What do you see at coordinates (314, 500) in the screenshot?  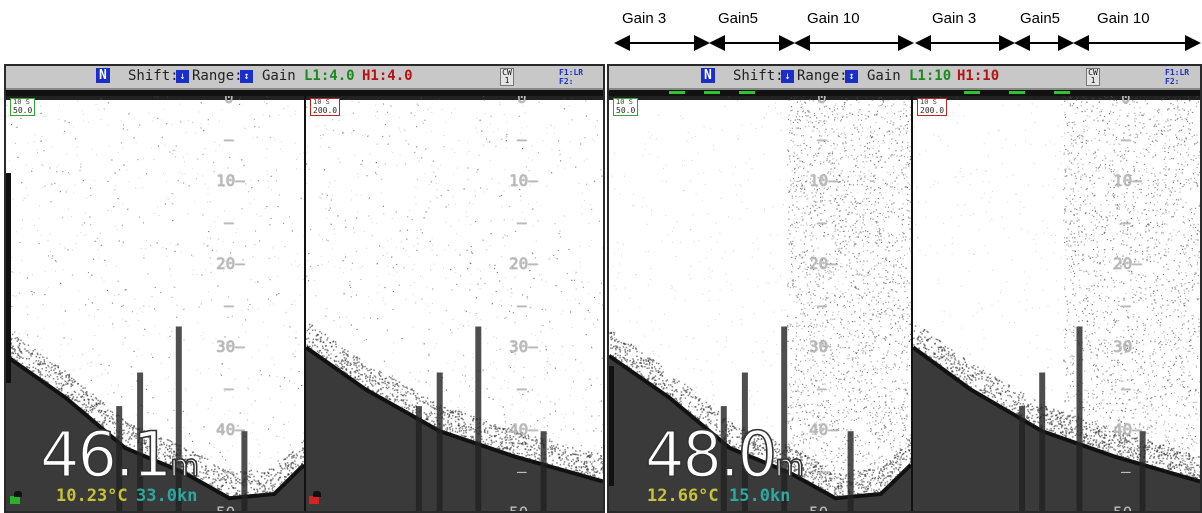 I see `marker-red-icon` at bounding box center [314, 500].